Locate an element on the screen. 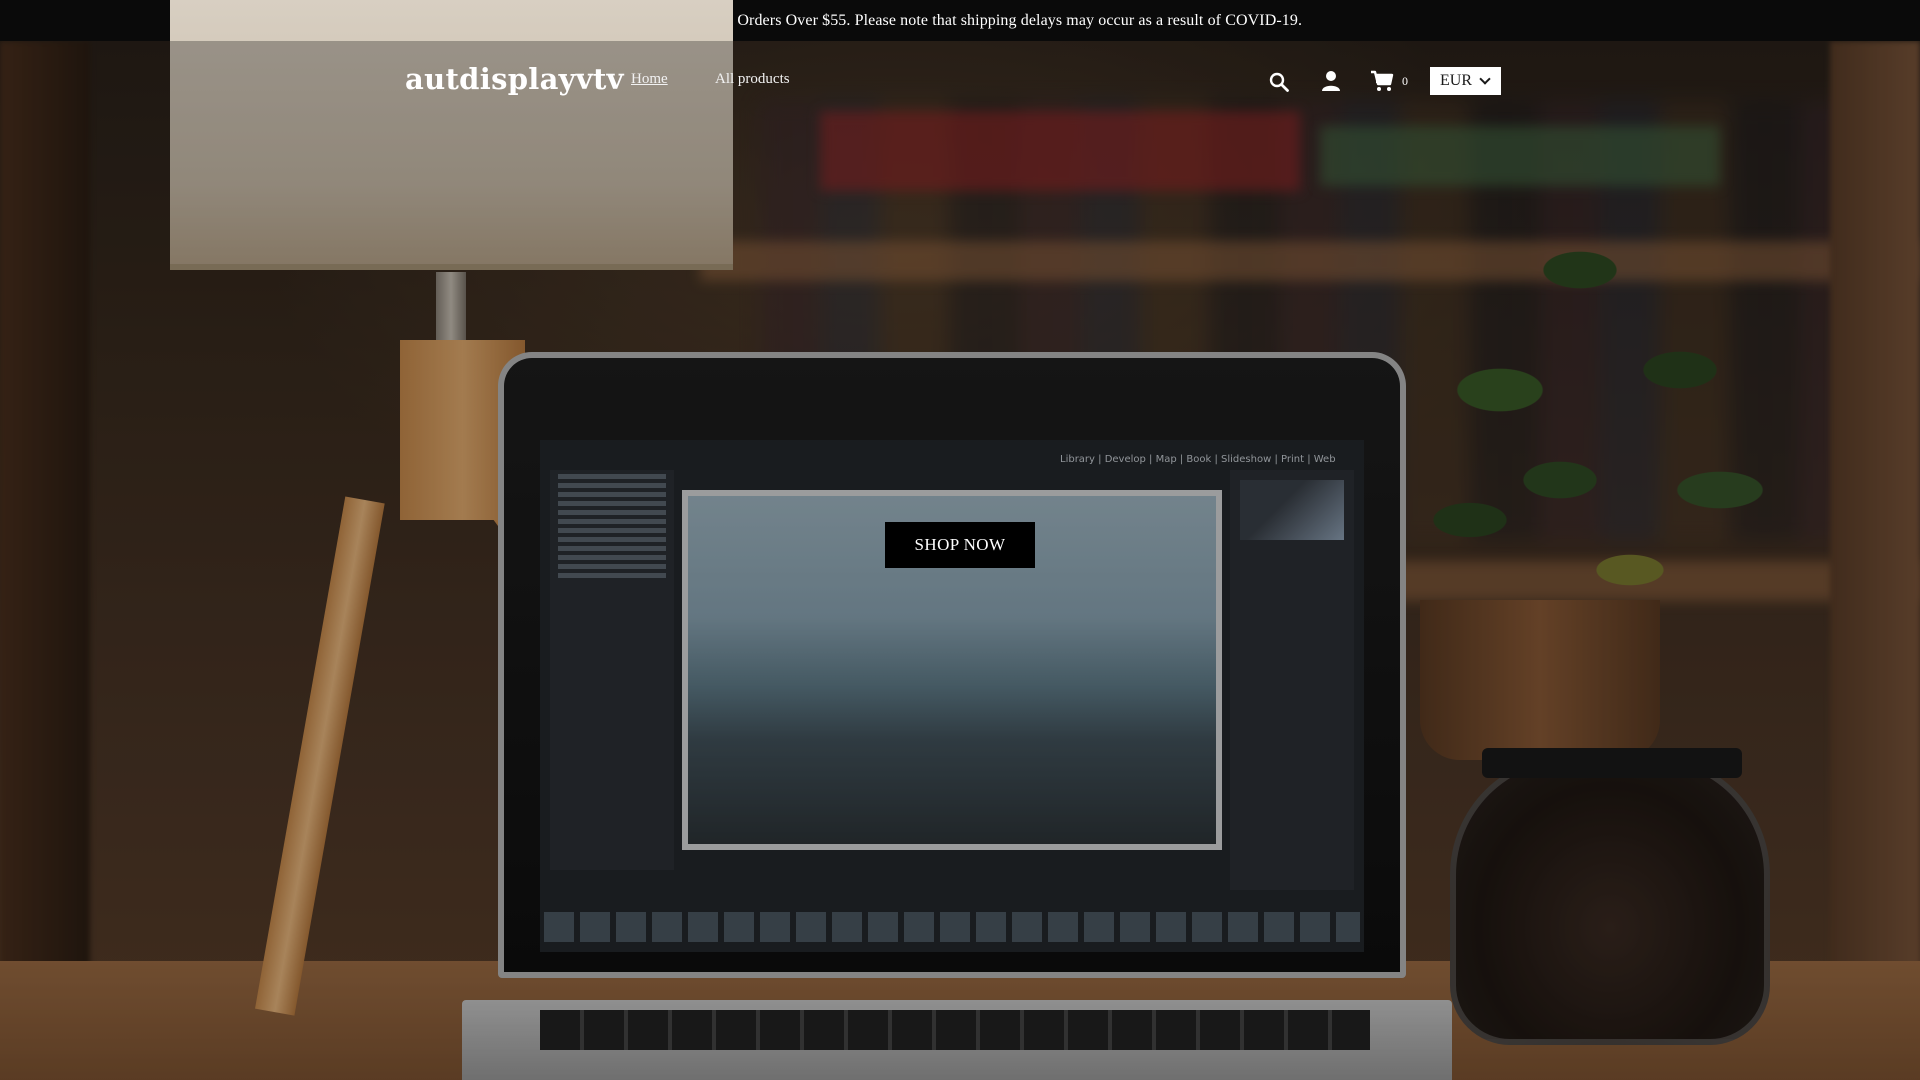  nav-home: Home is located at coordinates (649, 79).